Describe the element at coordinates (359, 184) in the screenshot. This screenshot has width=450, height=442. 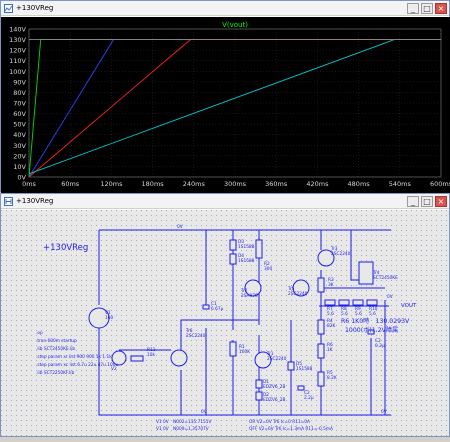
I see `x-tick-label: 480ms` at that location.